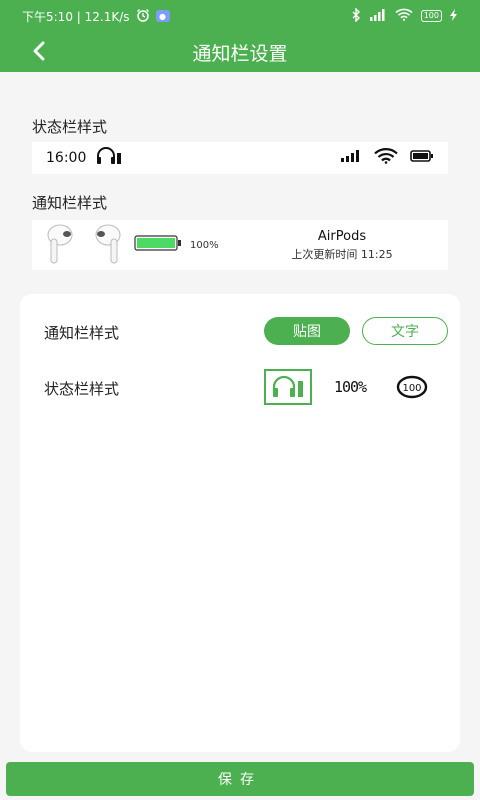 This screenshot has height=800, width=480. What do you see at coordinates (158, 245) in the screenshot?
I see `airpods-battery-icon` at bounding box center [158, 245].